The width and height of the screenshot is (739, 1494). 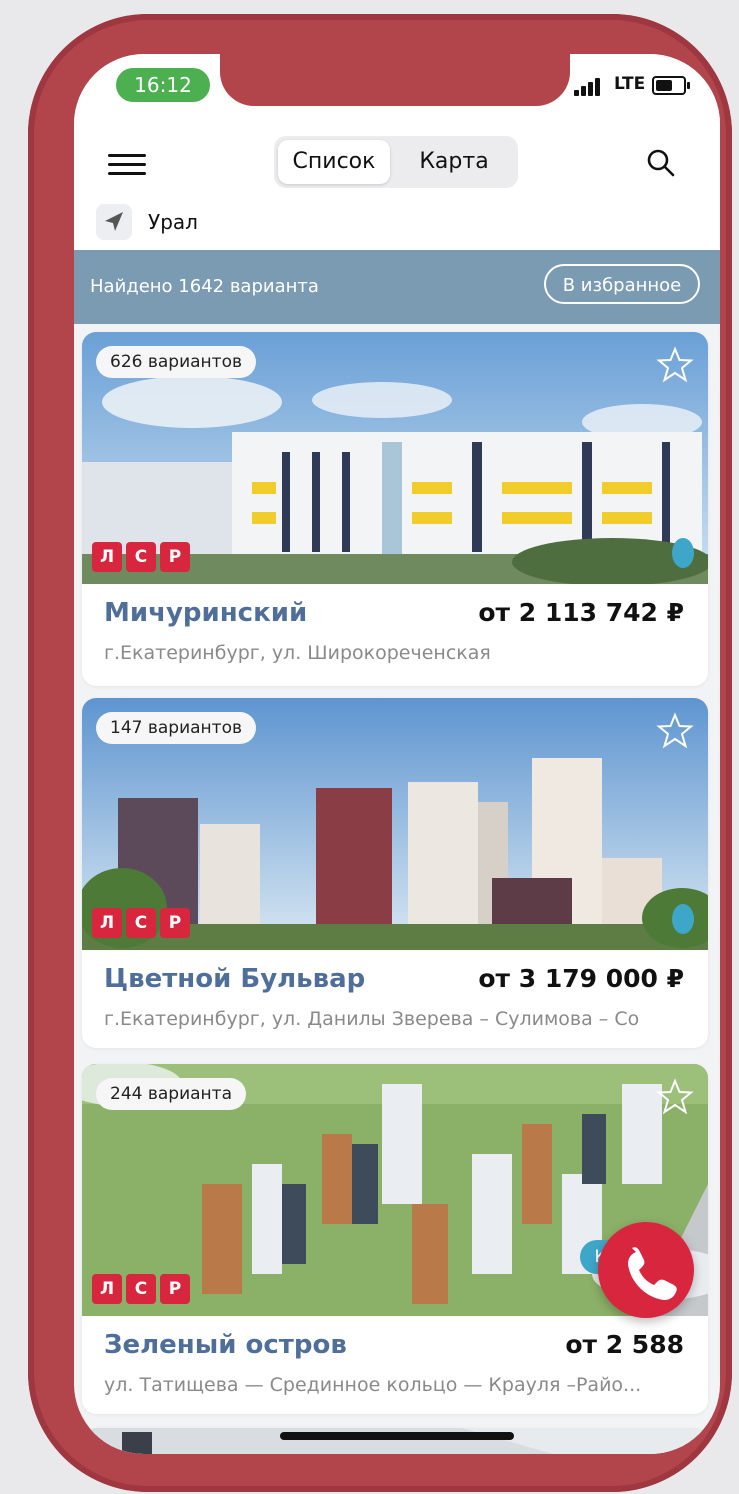 I want to click on listing-address: г.Екатеринбург, ул. Широкореченская, so click(x=297, y=653).